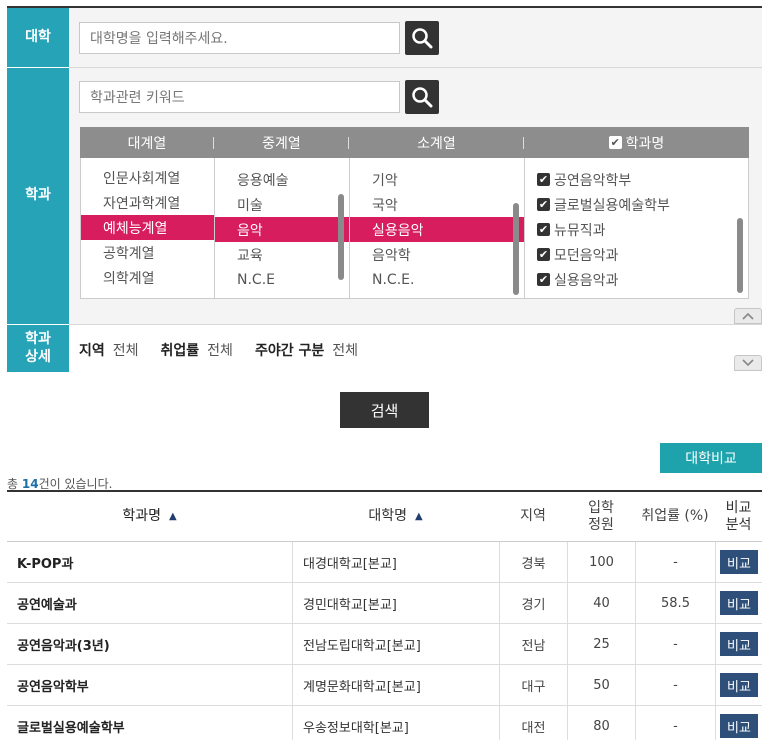  What do you see at coordinates (384, 410) in the screenshot?
I see `search-button: 검색` at bounding box center [384, 410].